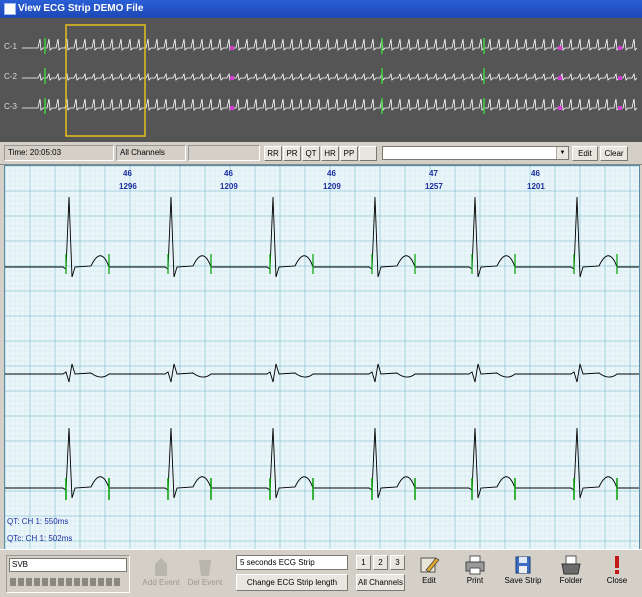  What do you see at coordinates (59, 153) in the screenshot?
I see `time-field: Time: 20:05:03` at bounding box center [59, 153].